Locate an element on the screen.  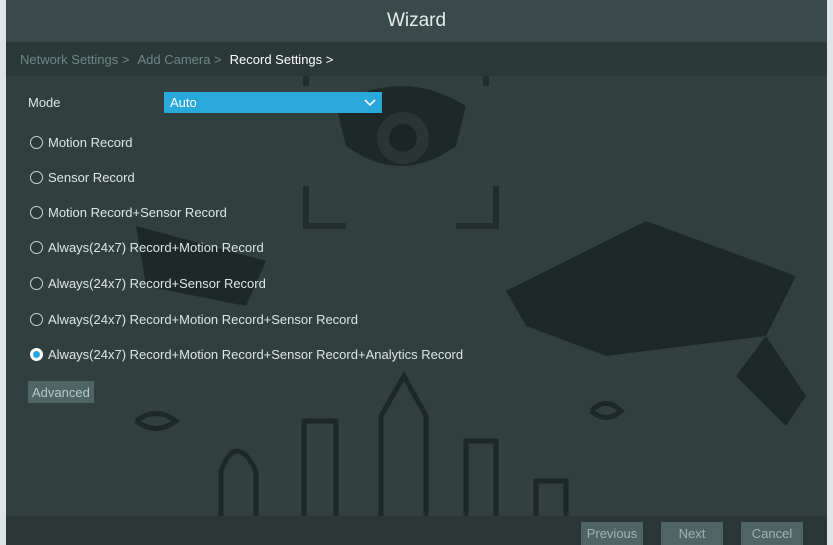
cancel-button: Cancel is located at coordinates (772, 533).